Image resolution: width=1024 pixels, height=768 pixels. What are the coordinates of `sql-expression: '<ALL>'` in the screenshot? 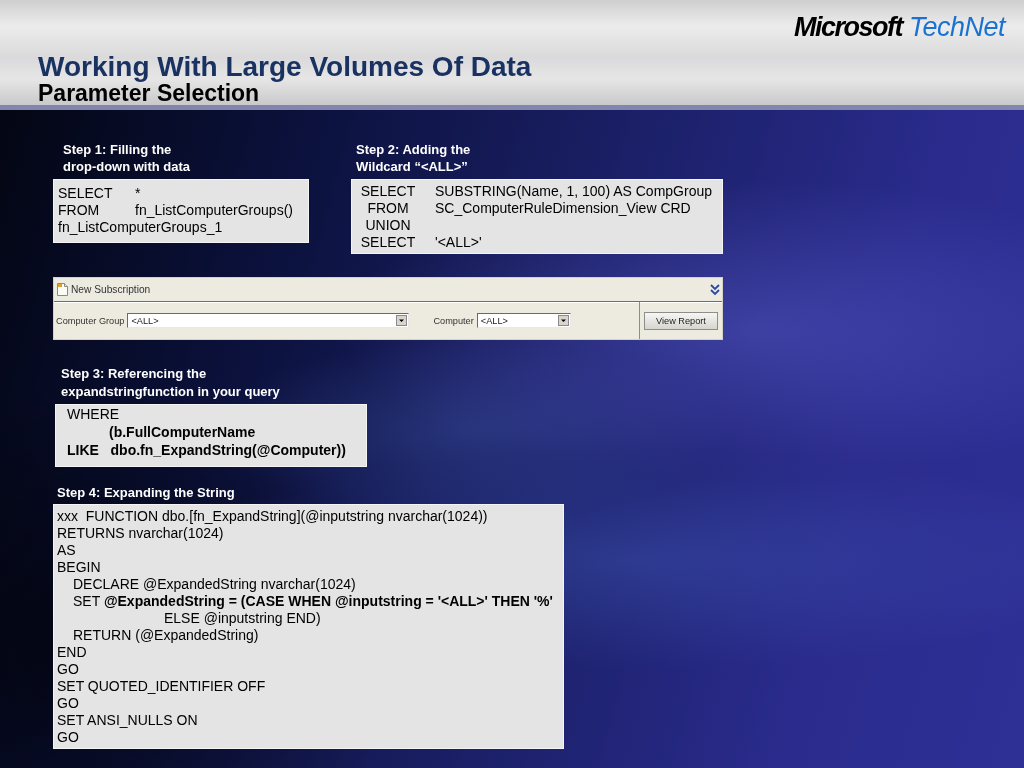 It's located at (458, 242).